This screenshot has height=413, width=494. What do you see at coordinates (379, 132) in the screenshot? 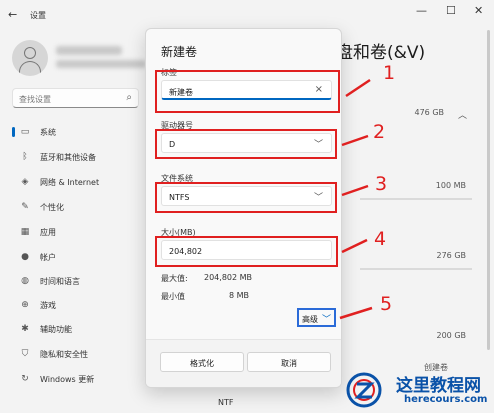
I see `callout-number: 2` at bounding box center [379, 132].